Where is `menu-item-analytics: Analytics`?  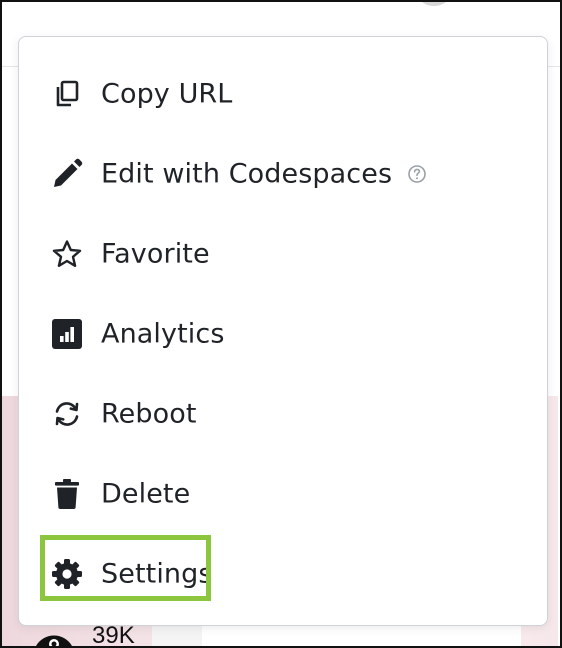
menu-item-analytics: Analytics is located at coordinates (283, 334).